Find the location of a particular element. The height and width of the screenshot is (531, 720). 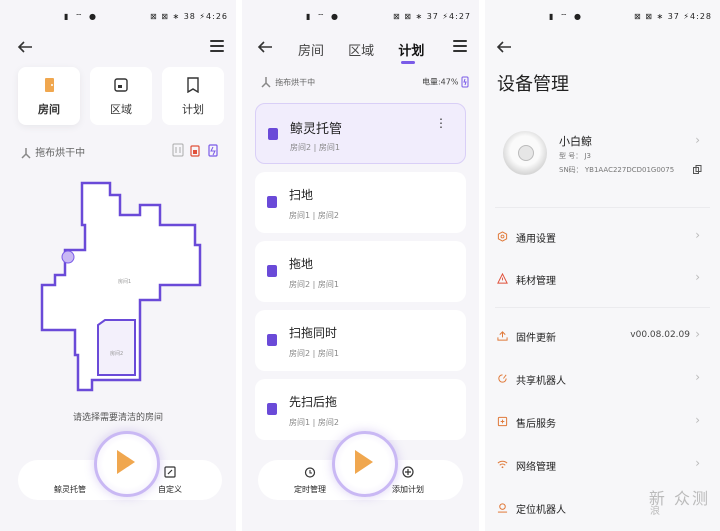

wifi-icon is located at coordinates (502, 464).